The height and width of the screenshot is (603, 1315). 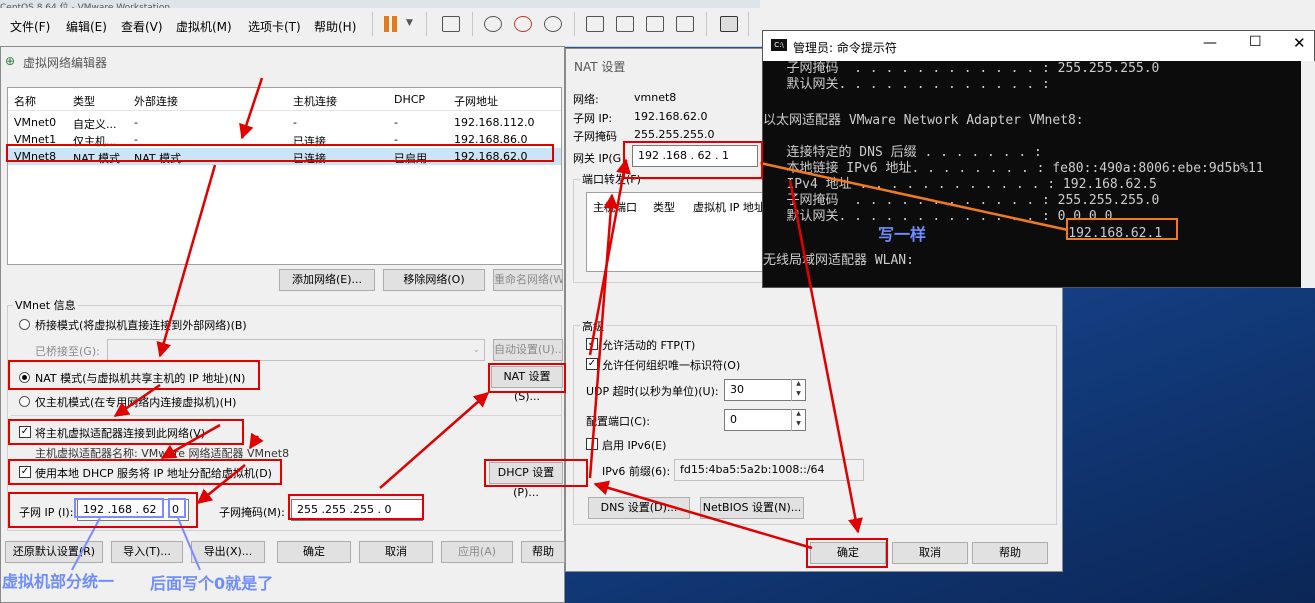 I want to click on highlight-nat-mode, so click(x=134, y=375).